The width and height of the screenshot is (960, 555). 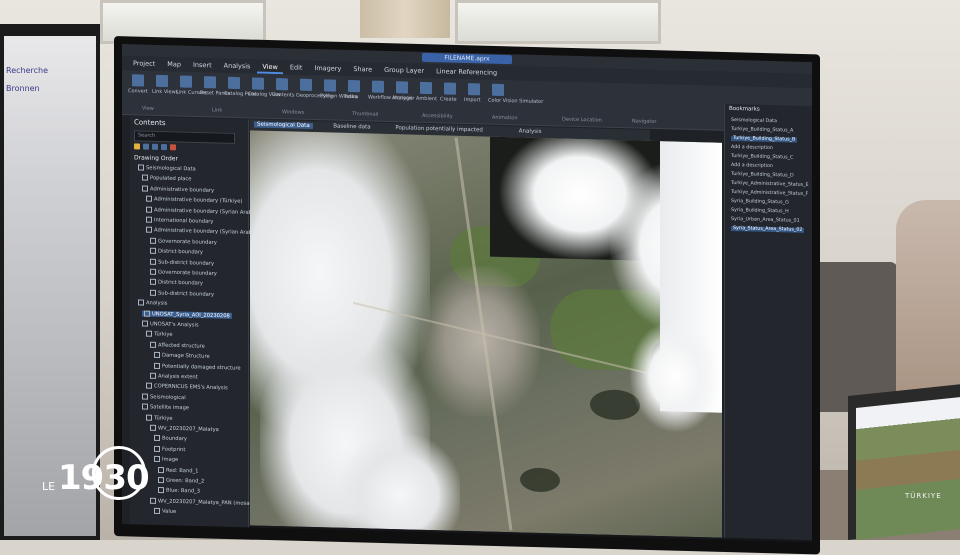 I want to click on ribbon-button-tasks, so click(x=354, y=86).